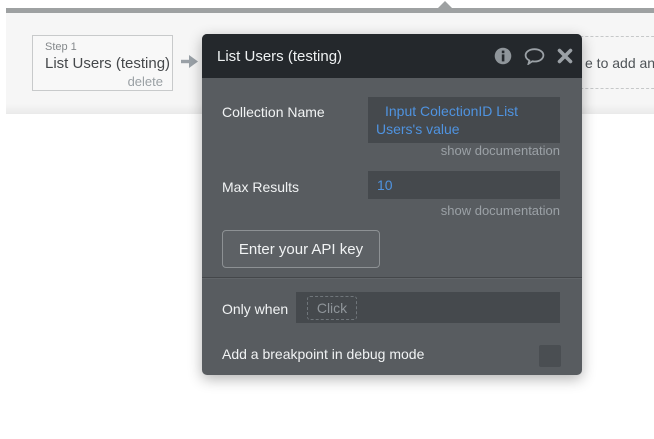 This screenshot has height=439, width=654. Describe the element at coordinates (261, 187) in the screenshot. I see `max-results-label: Max Results` at that location.